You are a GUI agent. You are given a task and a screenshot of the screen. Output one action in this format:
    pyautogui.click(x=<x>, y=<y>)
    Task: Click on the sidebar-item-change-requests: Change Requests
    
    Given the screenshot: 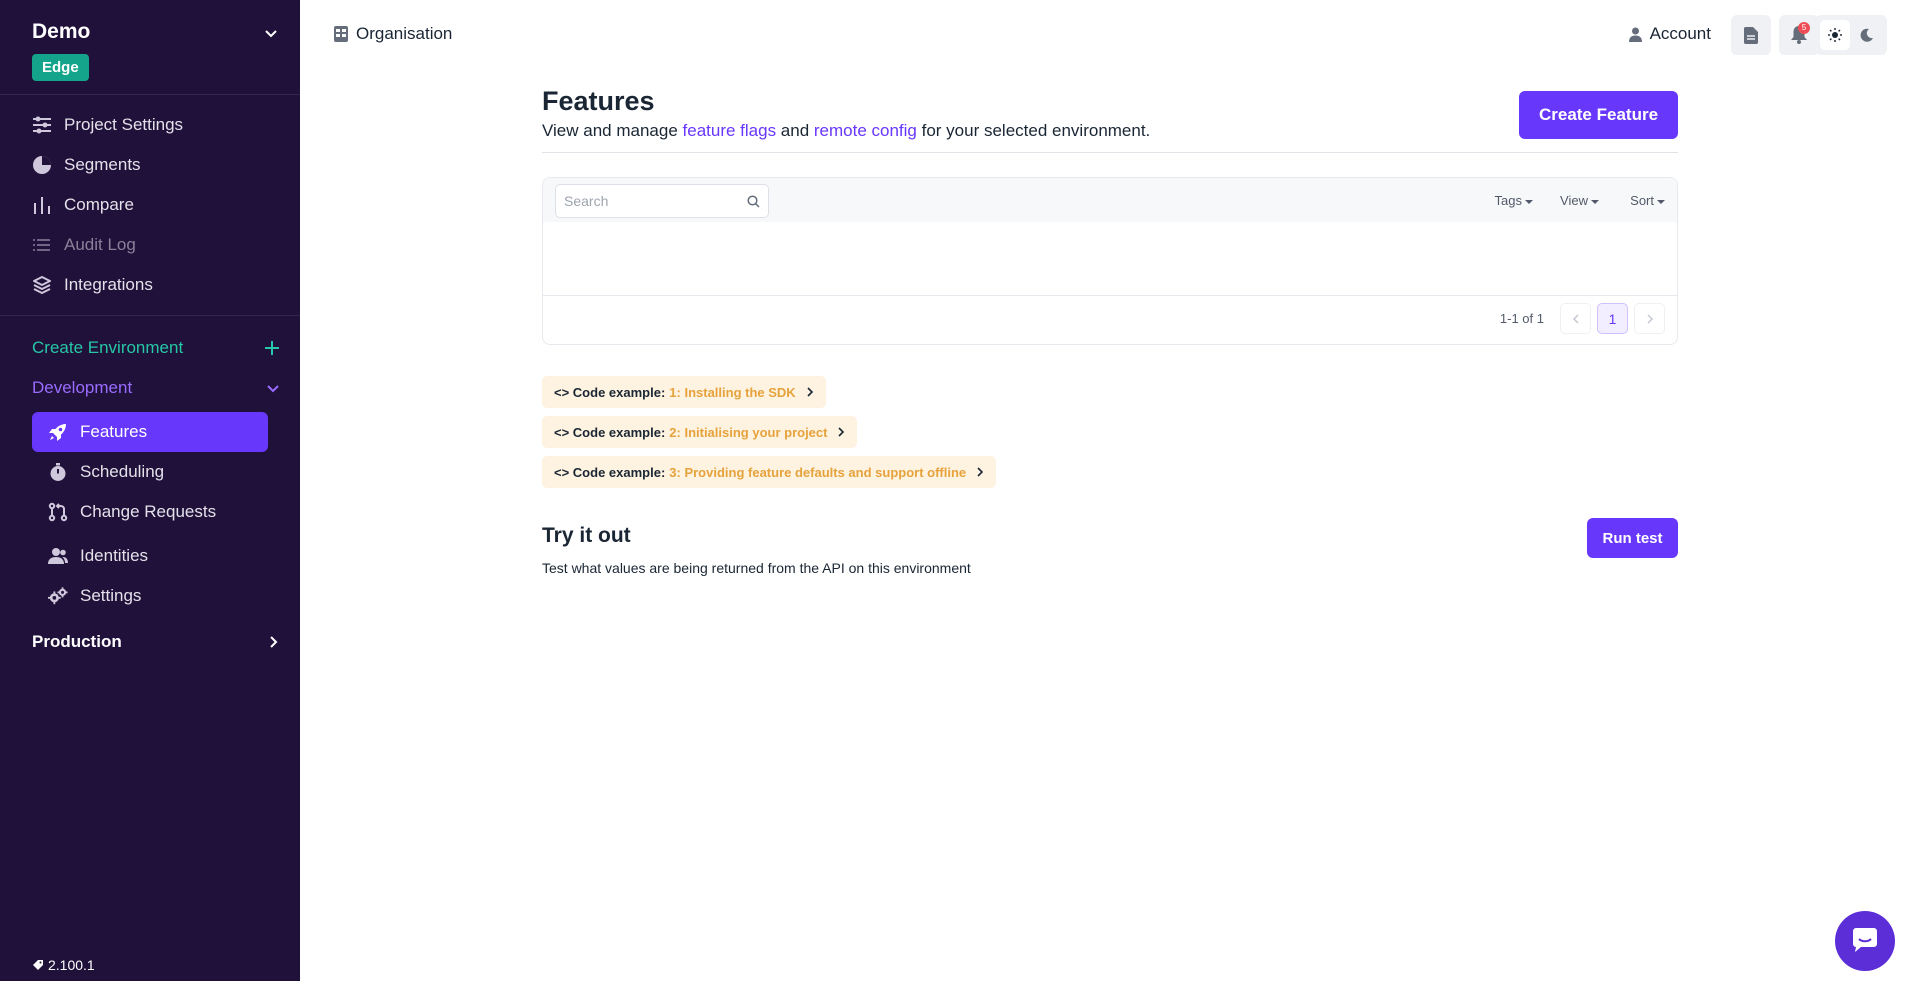 What is the action you would take?
    pyautogui.click(x=156, y=512)
    